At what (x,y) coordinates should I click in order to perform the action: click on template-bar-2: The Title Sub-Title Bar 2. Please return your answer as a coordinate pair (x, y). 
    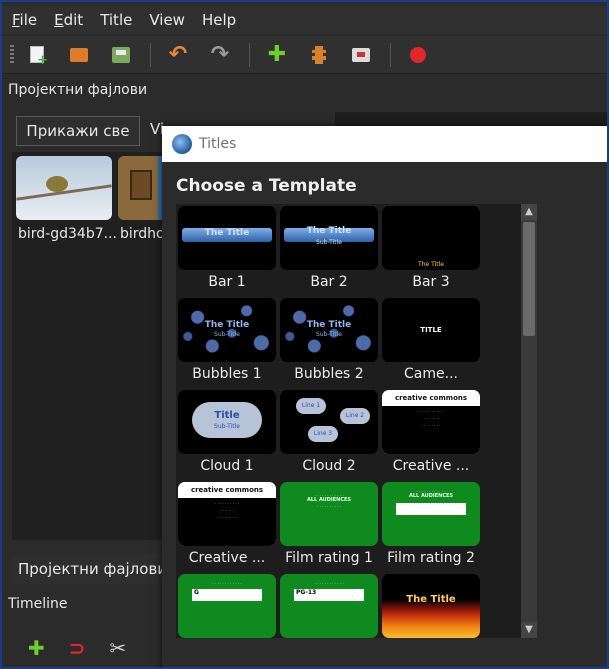
    Looking at the image, I should click on (329, 252).